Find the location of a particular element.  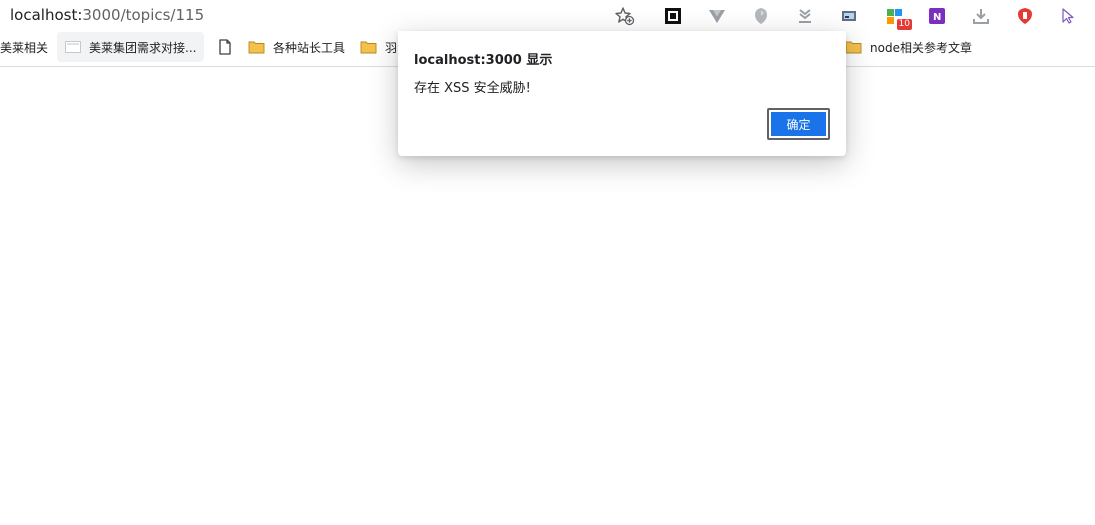

bookmark-item: 美莱相关 is located at coordinates (24, 47).